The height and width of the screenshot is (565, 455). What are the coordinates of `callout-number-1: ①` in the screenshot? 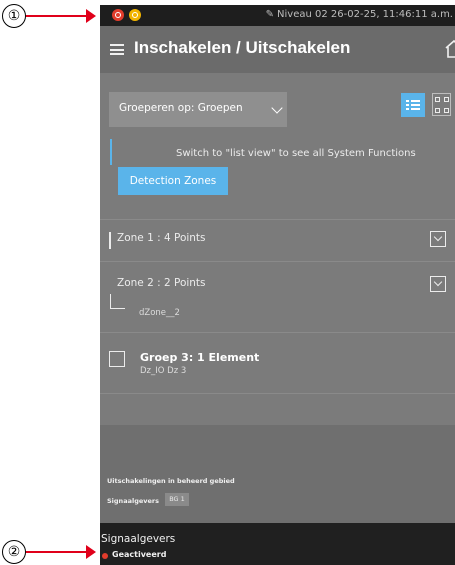 It's located at (14, 16).